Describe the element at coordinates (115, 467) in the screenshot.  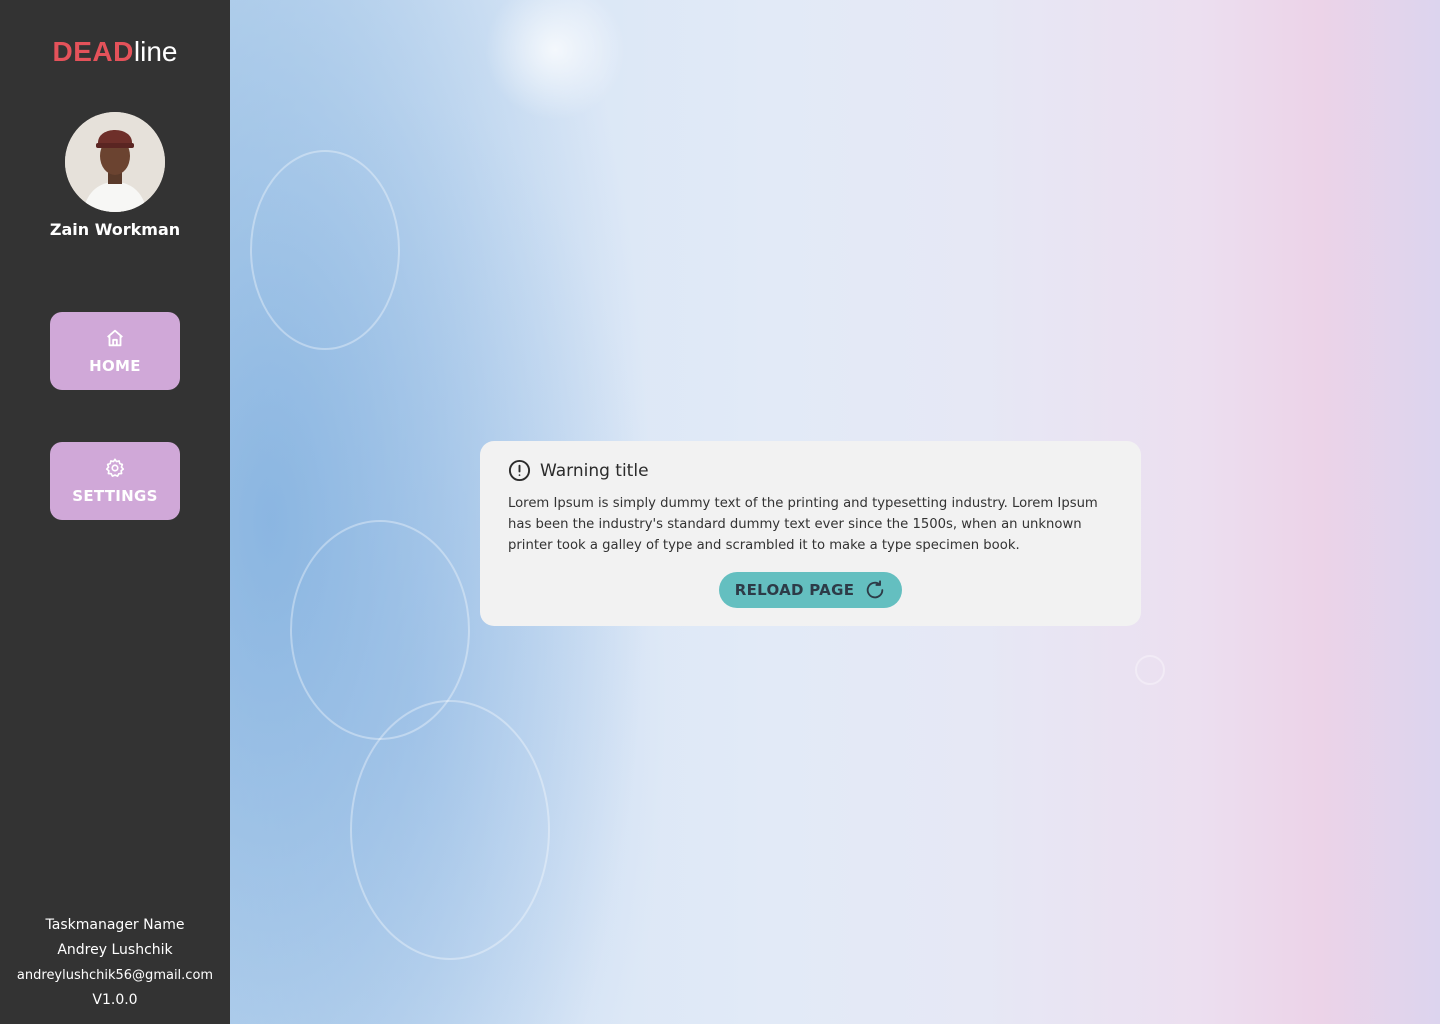
I see `gear-icon` at that location.